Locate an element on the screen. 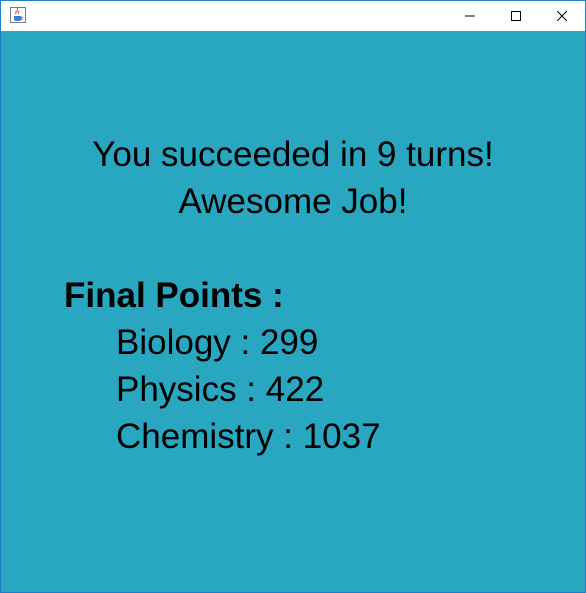 The height and width of the screenshot is (593, 586). final-points-heading: Final Points : is located at coordinates (174, 295).